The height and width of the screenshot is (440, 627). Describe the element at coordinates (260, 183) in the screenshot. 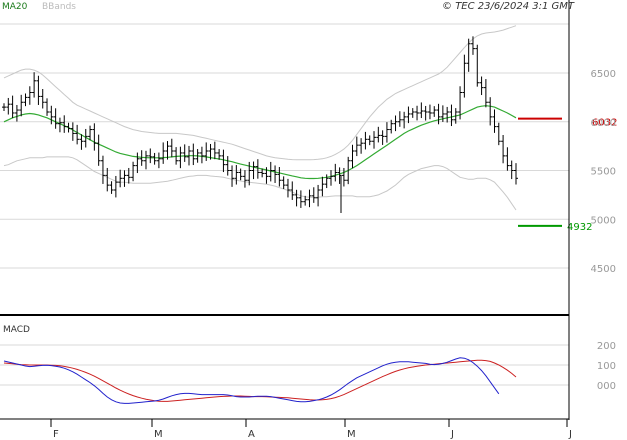

I see `bband-lower-line` at that location.